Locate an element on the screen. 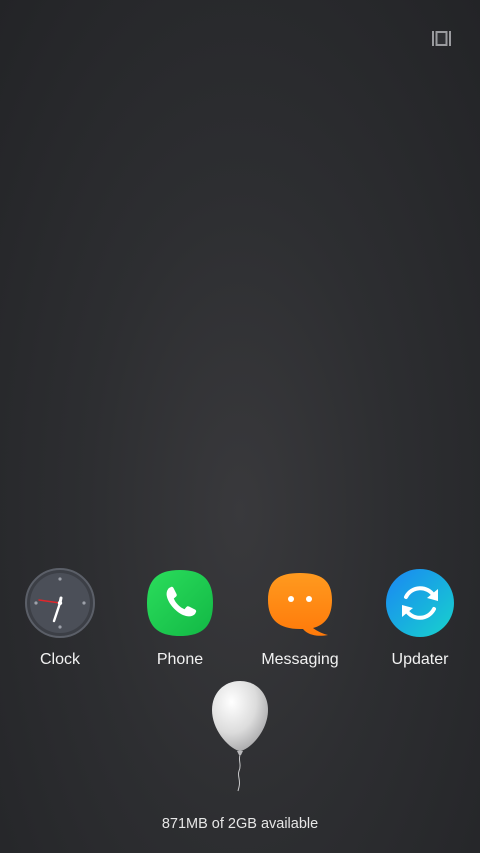  multi-window-icon is located at coordinates (441, 38).